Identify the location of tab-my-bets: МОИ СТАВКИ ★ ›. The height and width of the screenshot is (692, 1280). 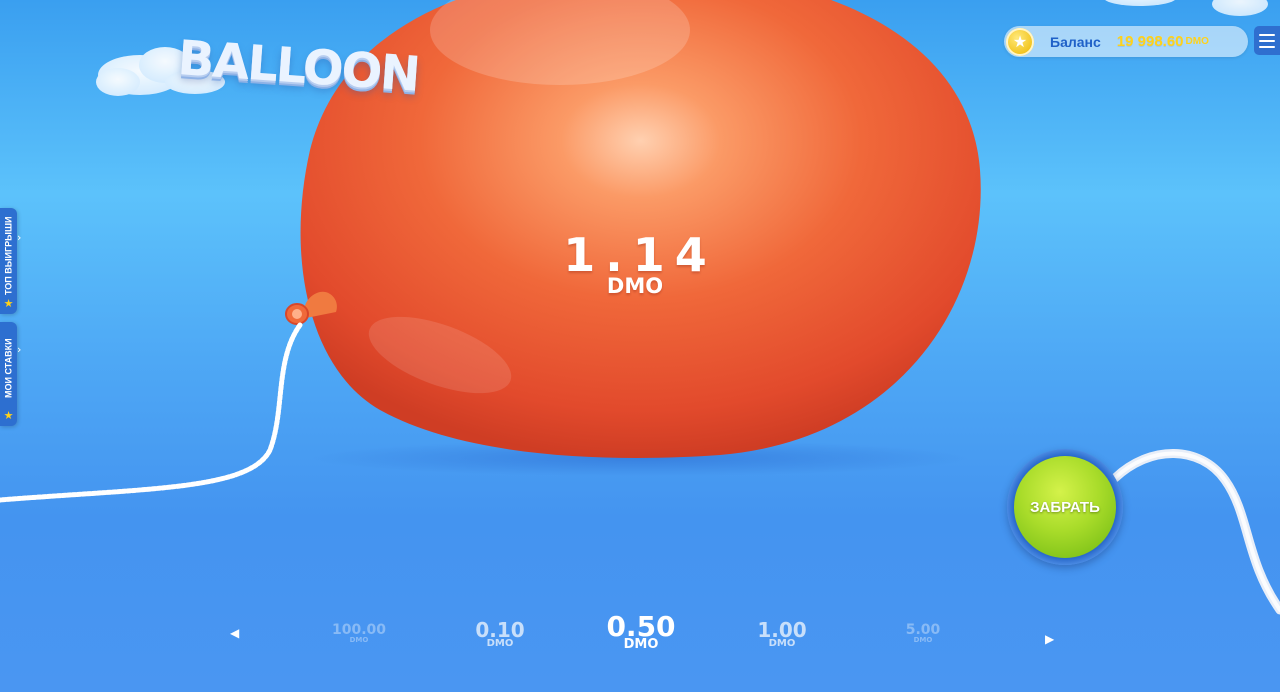
(10, 374).